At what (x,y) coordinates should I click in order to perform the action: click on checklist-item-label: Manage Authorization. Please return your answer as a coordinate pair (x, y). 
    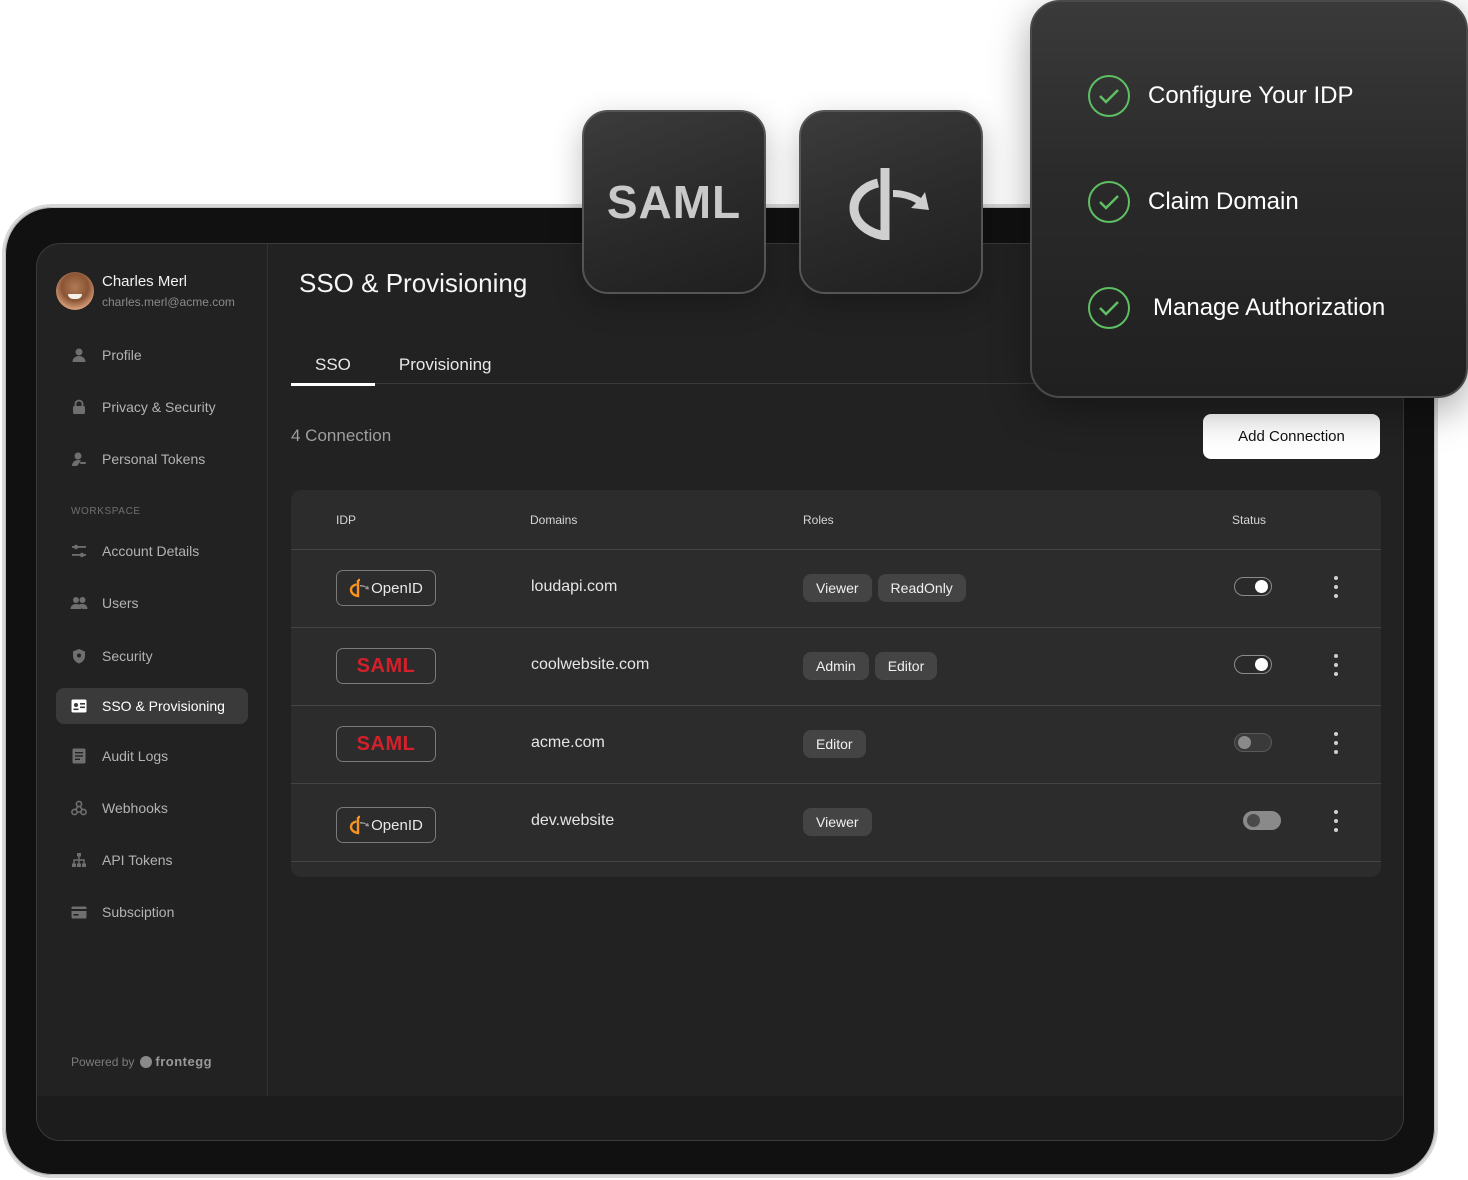
    Looking at the image, I should click on (1269, 307).